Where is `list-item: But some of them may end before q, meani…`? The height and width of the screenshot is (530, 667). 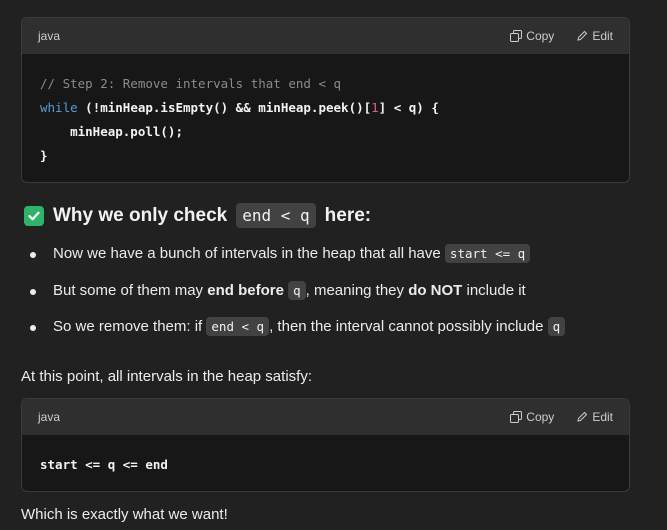
list-item: But some of them may end before q, meani… is located at coordinates (296, 297).